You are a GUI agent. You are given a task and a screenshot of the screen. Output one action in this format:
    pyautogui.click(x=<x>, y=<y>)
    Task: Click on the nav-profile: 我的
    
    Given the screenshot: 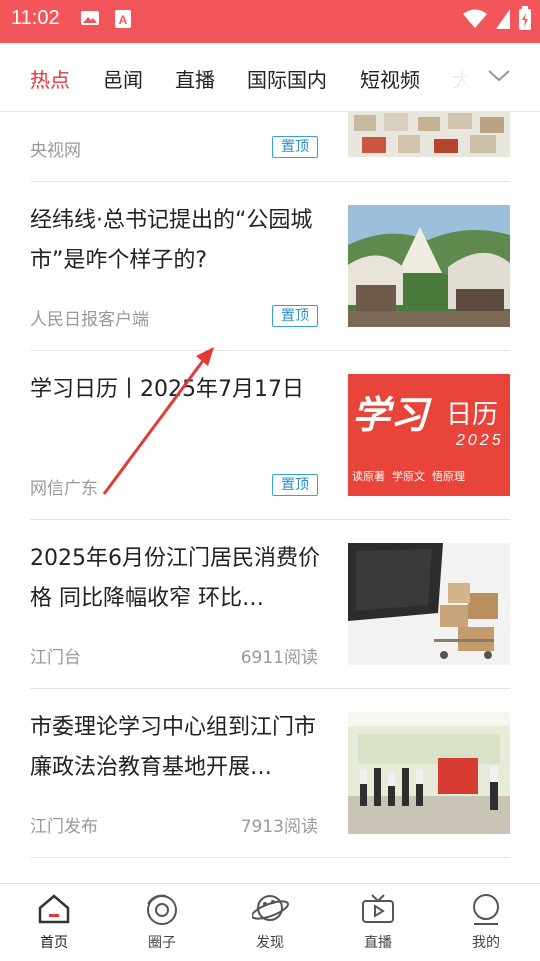 What is the action you would take?
    pyautogui.click(x=486, y=922)
    